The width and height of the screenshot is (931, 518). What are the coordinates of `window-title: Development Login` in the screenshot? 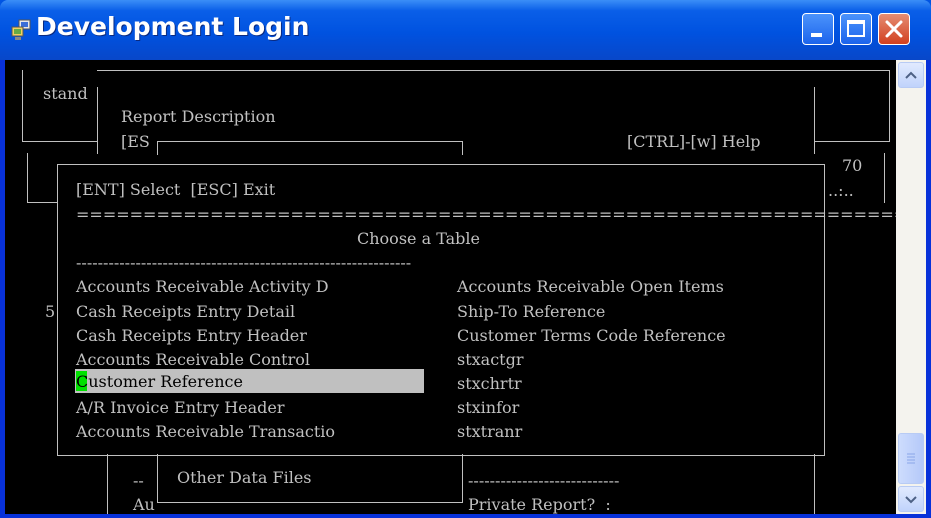 It's located at (173, 26).